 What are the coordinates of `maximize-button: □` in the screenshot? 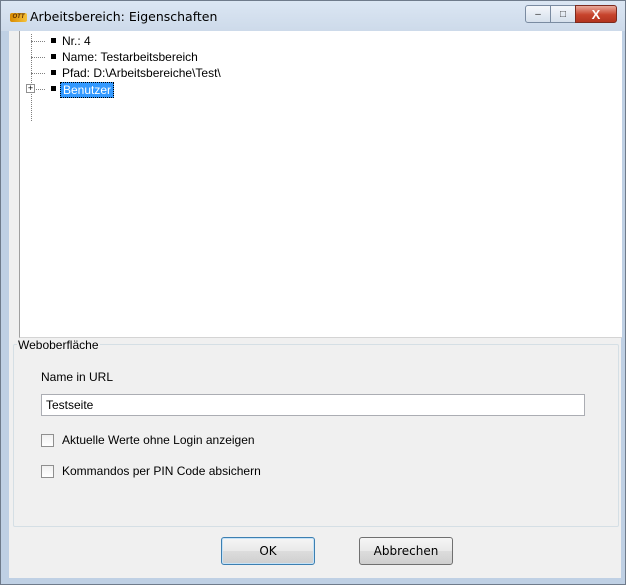 It's located at (563, 14).